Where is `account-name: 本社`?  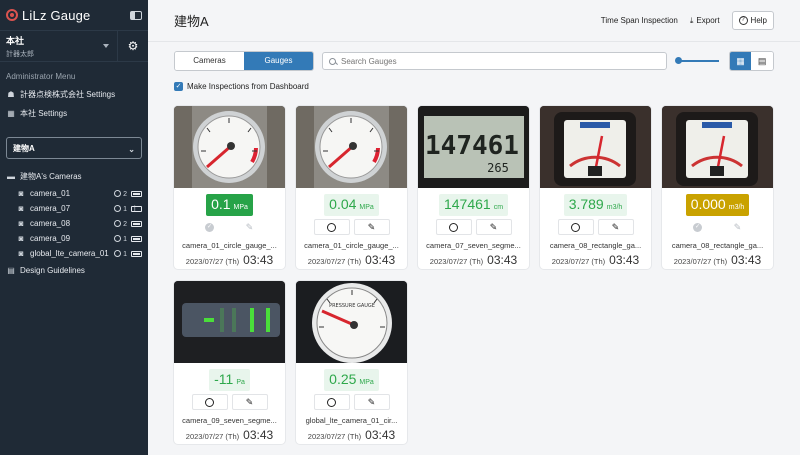
account-name: 本社 is located at coordinates (15, 40).